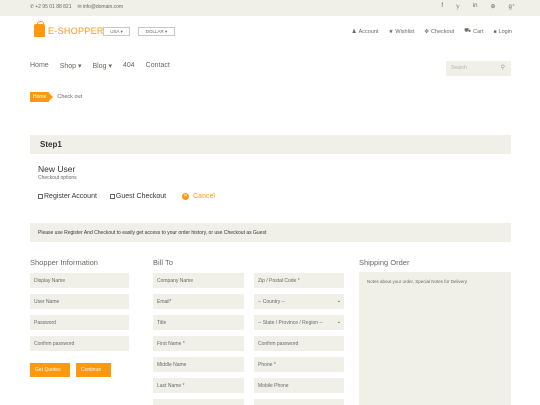 The width and height of the screenshot is (540, 405). I want to click on login-label: Login, so click(505, 31).